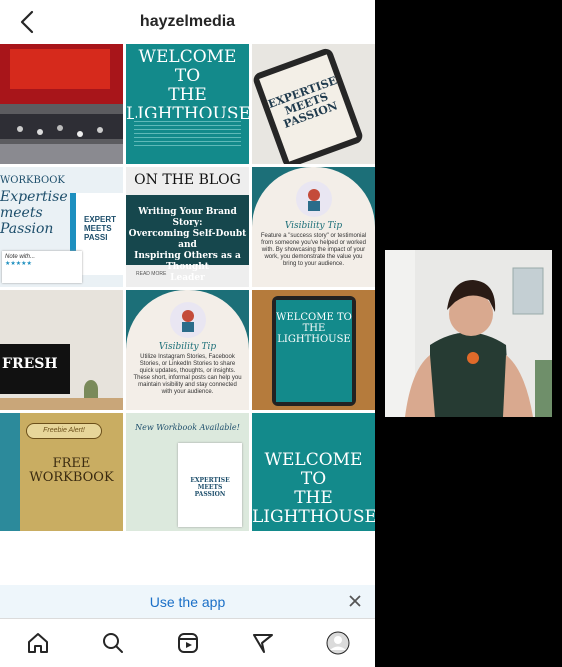  What do you see at coordinates (210, 494) in the screenshot?
I see `cover-line: PASSION` at bounding box center [210, 494].